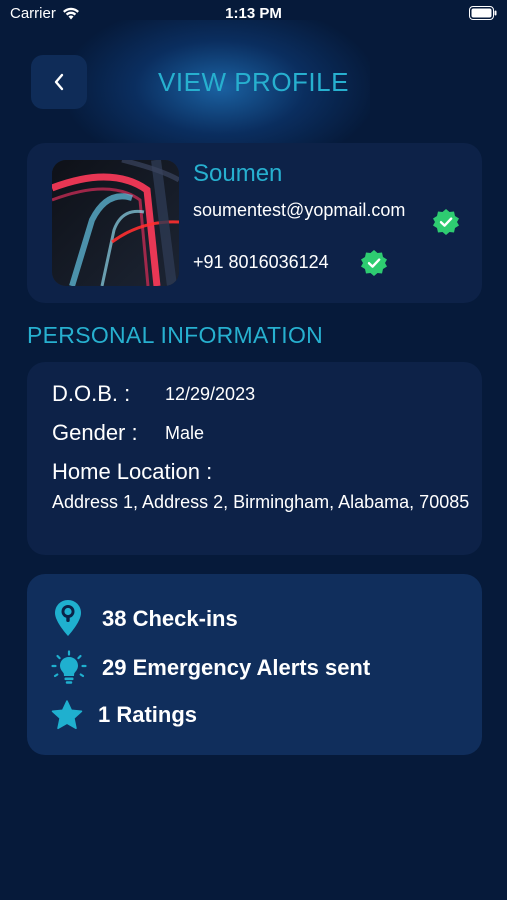  What do you see at coordinates (210, 394) in the screenshot?
I see `dob-value: 12/29/2023` at bounding box center [210, 394].